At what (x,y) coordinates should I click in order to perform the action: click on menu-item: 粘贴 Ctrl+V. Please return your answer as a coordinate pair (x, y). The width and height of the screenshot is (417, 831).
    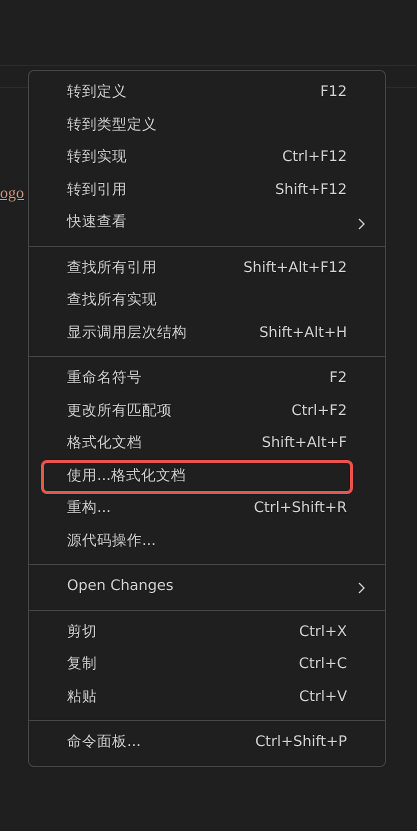
    Looking at the image, I should click on (207, 698).